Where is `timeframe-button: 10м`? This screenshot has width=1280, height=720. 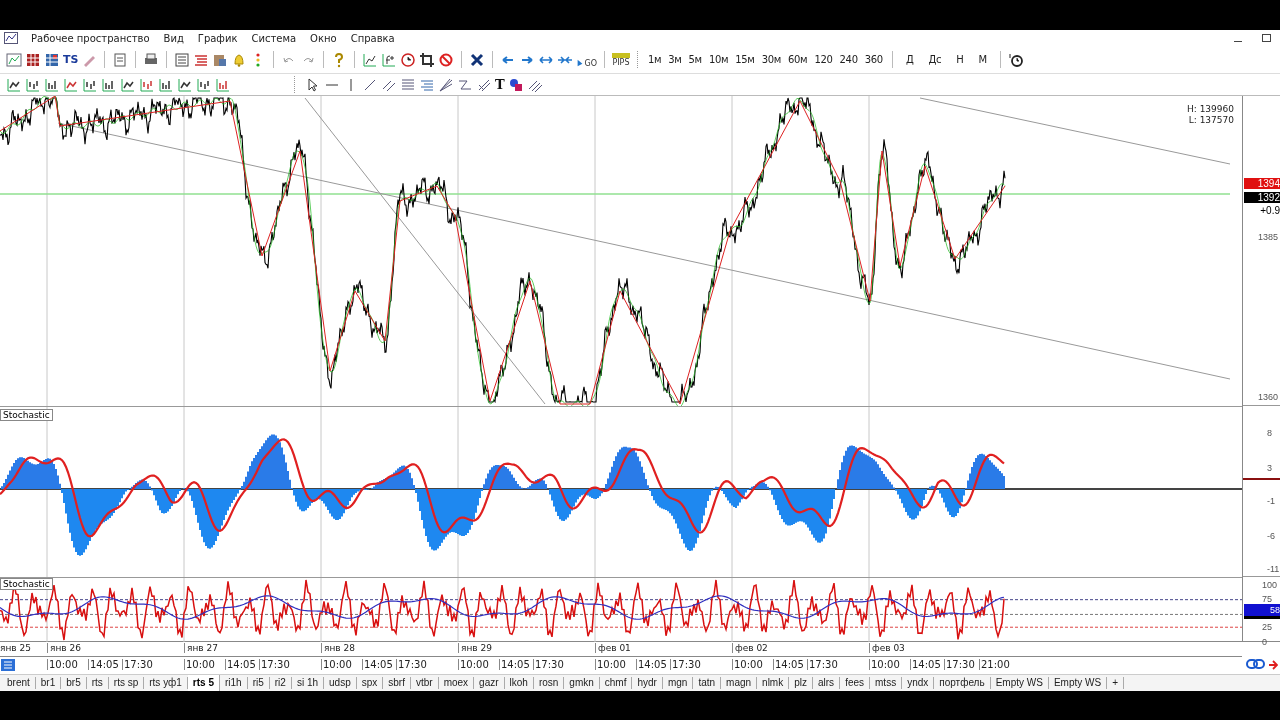
timeframe-button: 10м is located at coordinates (718, 59).